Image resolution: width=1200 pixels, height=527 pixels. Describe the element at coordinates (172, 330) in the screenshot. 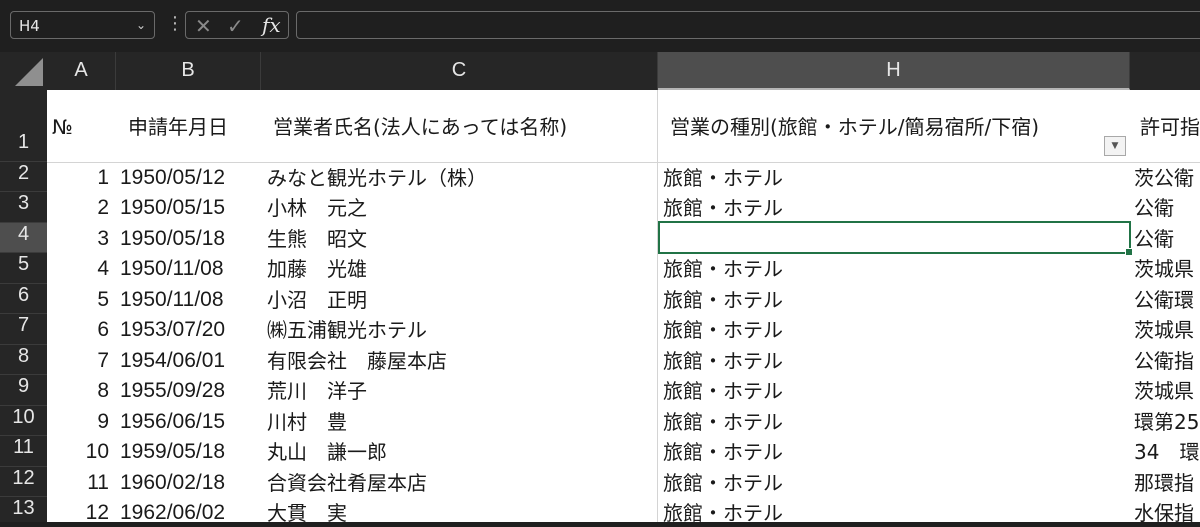

I see `cell-date: 1953/07/20` at that location.